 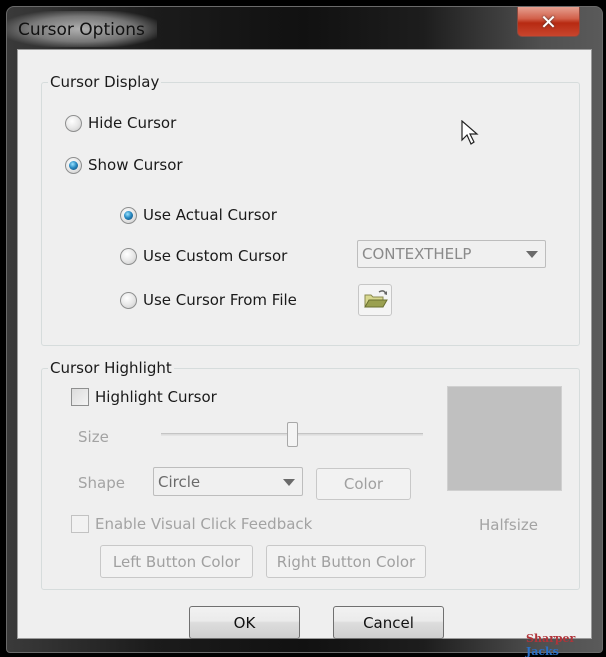 I want to click on watermark: Sharper Jacks, so click(x=558, y=644).